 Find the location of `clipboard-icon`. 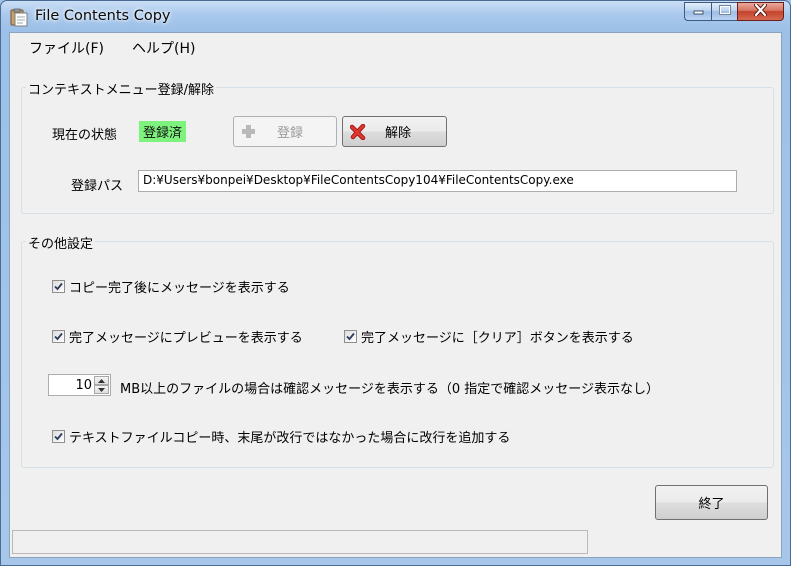

clipboard-icon is located at coordinates (19, 17).